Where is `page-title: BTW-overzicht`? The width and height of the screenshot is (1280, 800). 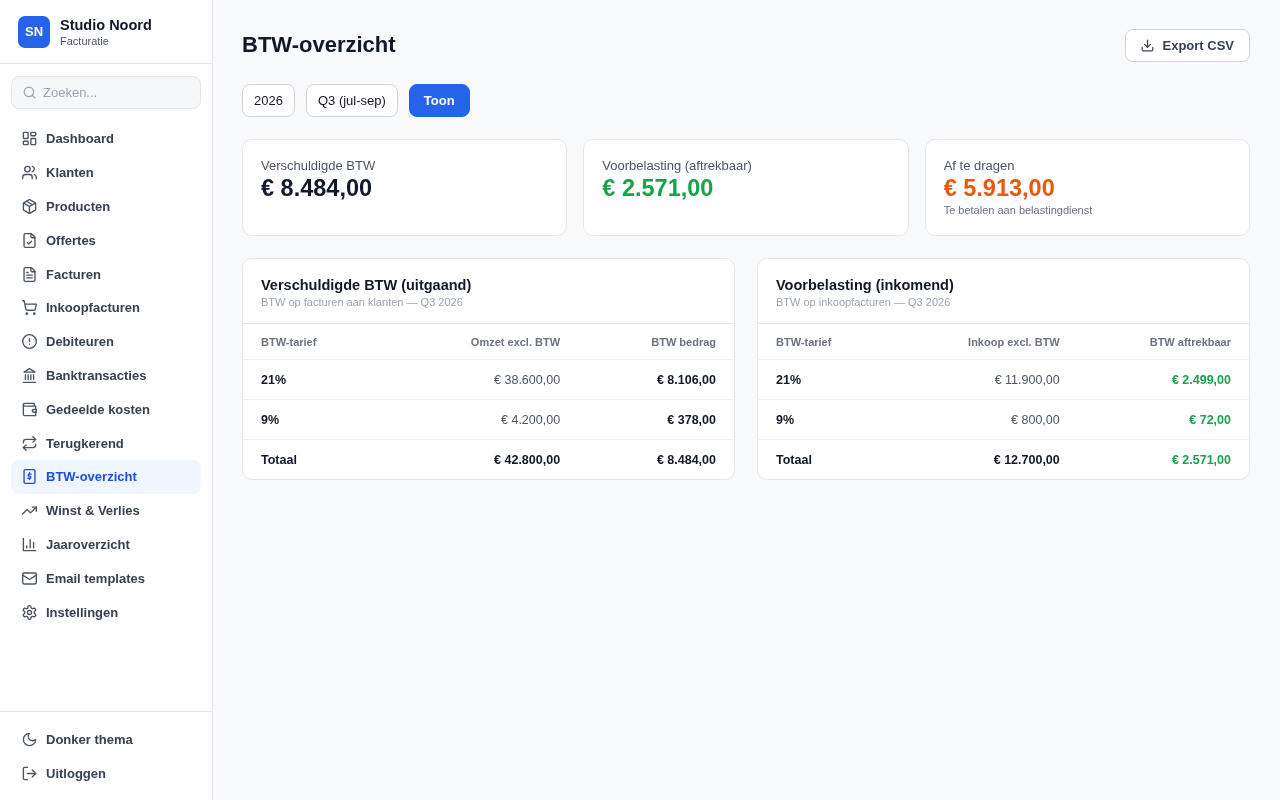
page-title: BTW-overzicht is located at coordinates (319, 45).